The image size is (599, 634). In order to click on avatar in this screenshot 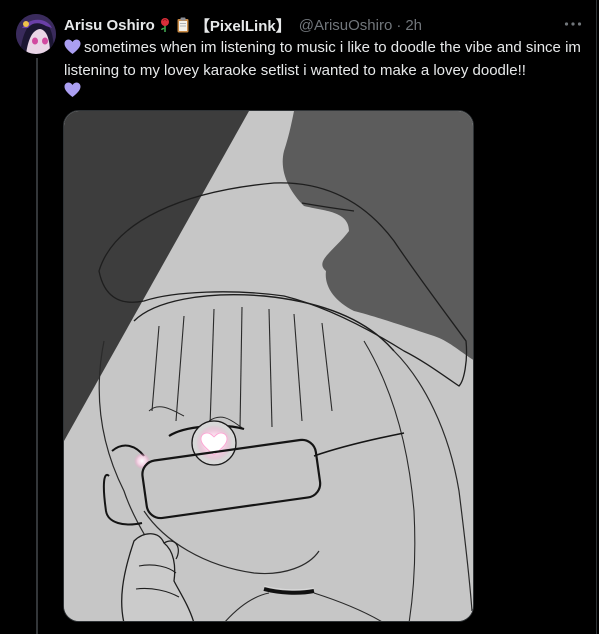, I will do `click(36, 34)`.